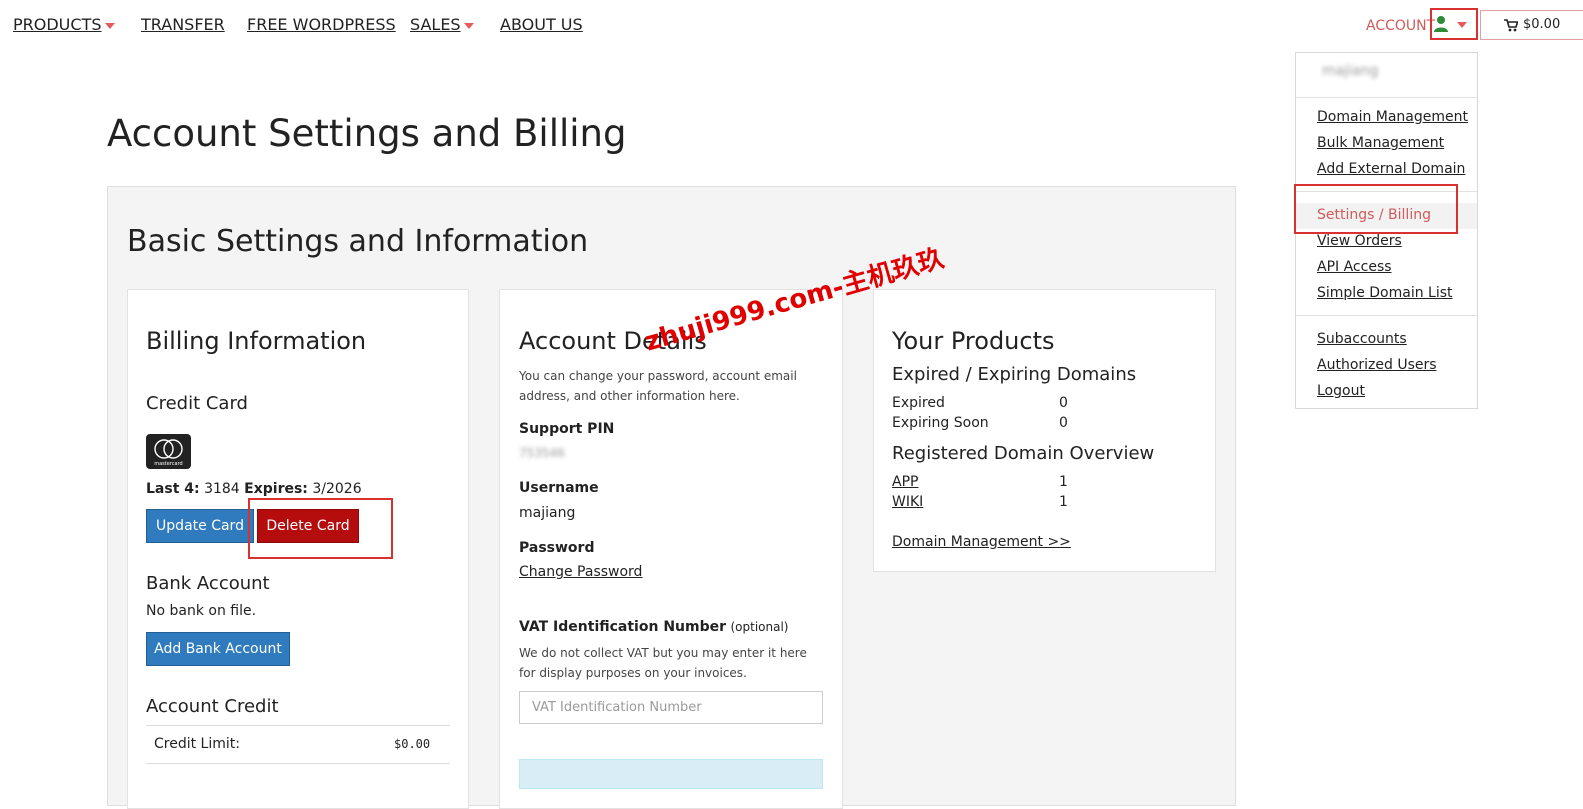 Image resolution: width=1583 pixels, height=809 pixels. Describe the element at coordinates (1063, 502) in the screenshot. I see `tld-wiki-count: 1` at that location.